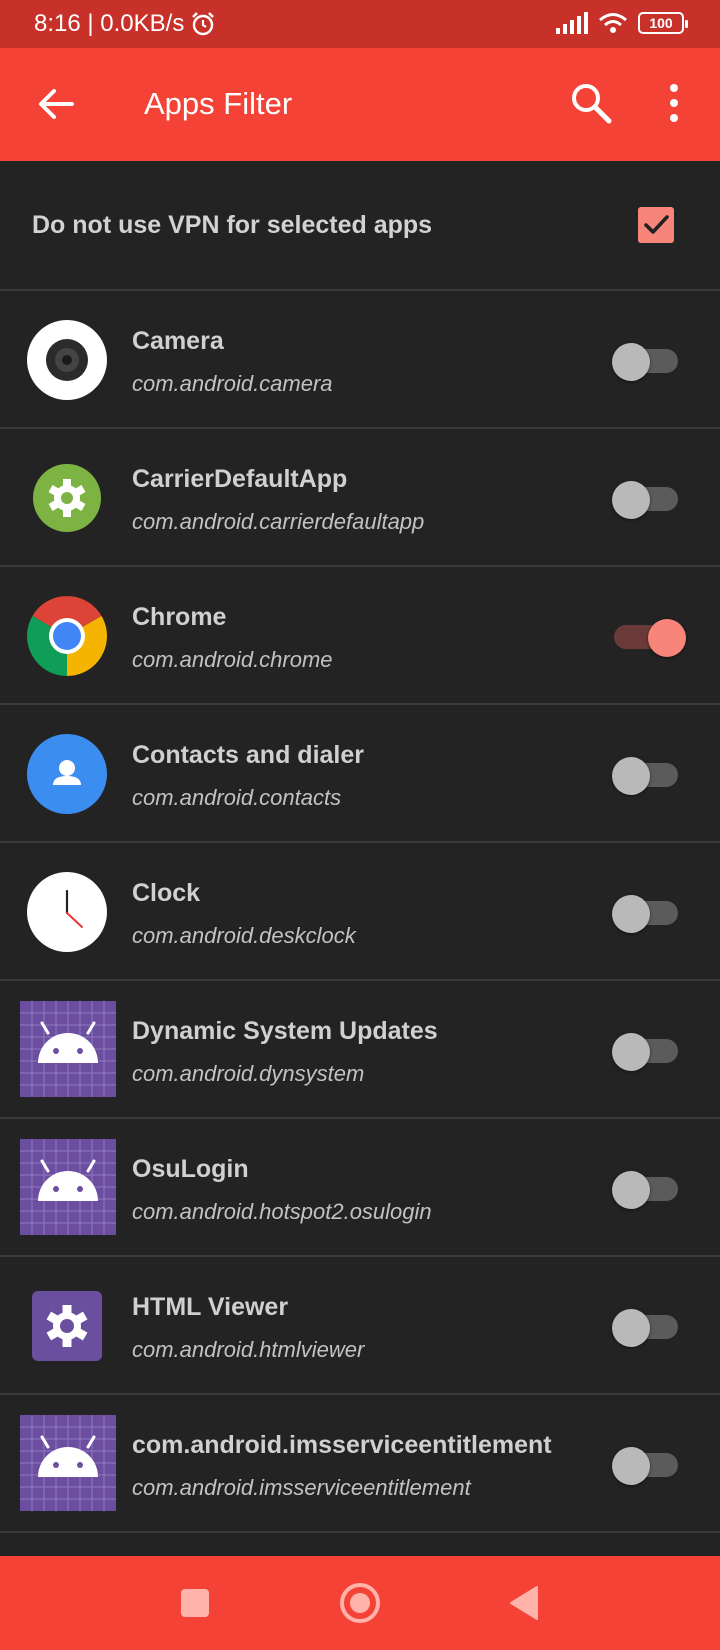 The height and width of the screenshot is (1650, 720). Describe the element at coordinates (240, 479) in the screenshot. I see `app-name: CarrierDefaultApp` at that location.